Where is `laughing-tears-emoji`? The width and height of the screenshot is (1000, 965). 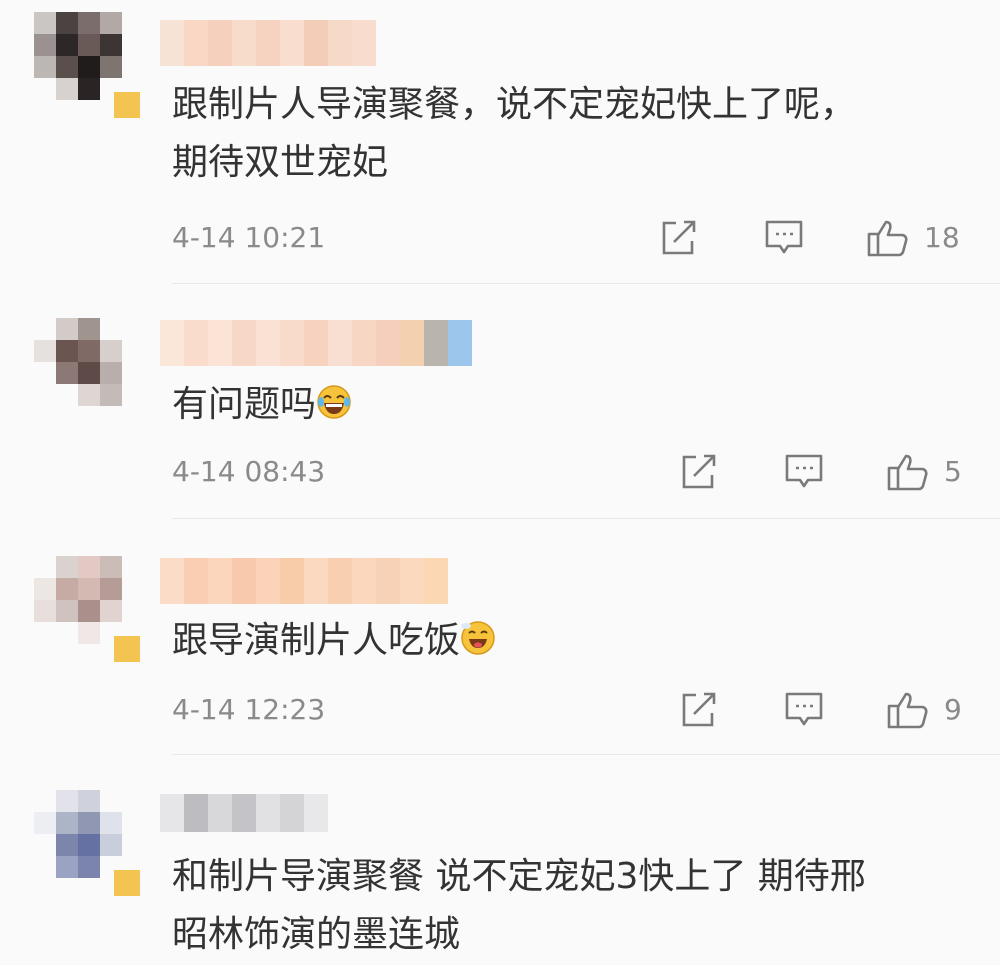
laughing-tears-emoji is located at coordinates (334, 399).